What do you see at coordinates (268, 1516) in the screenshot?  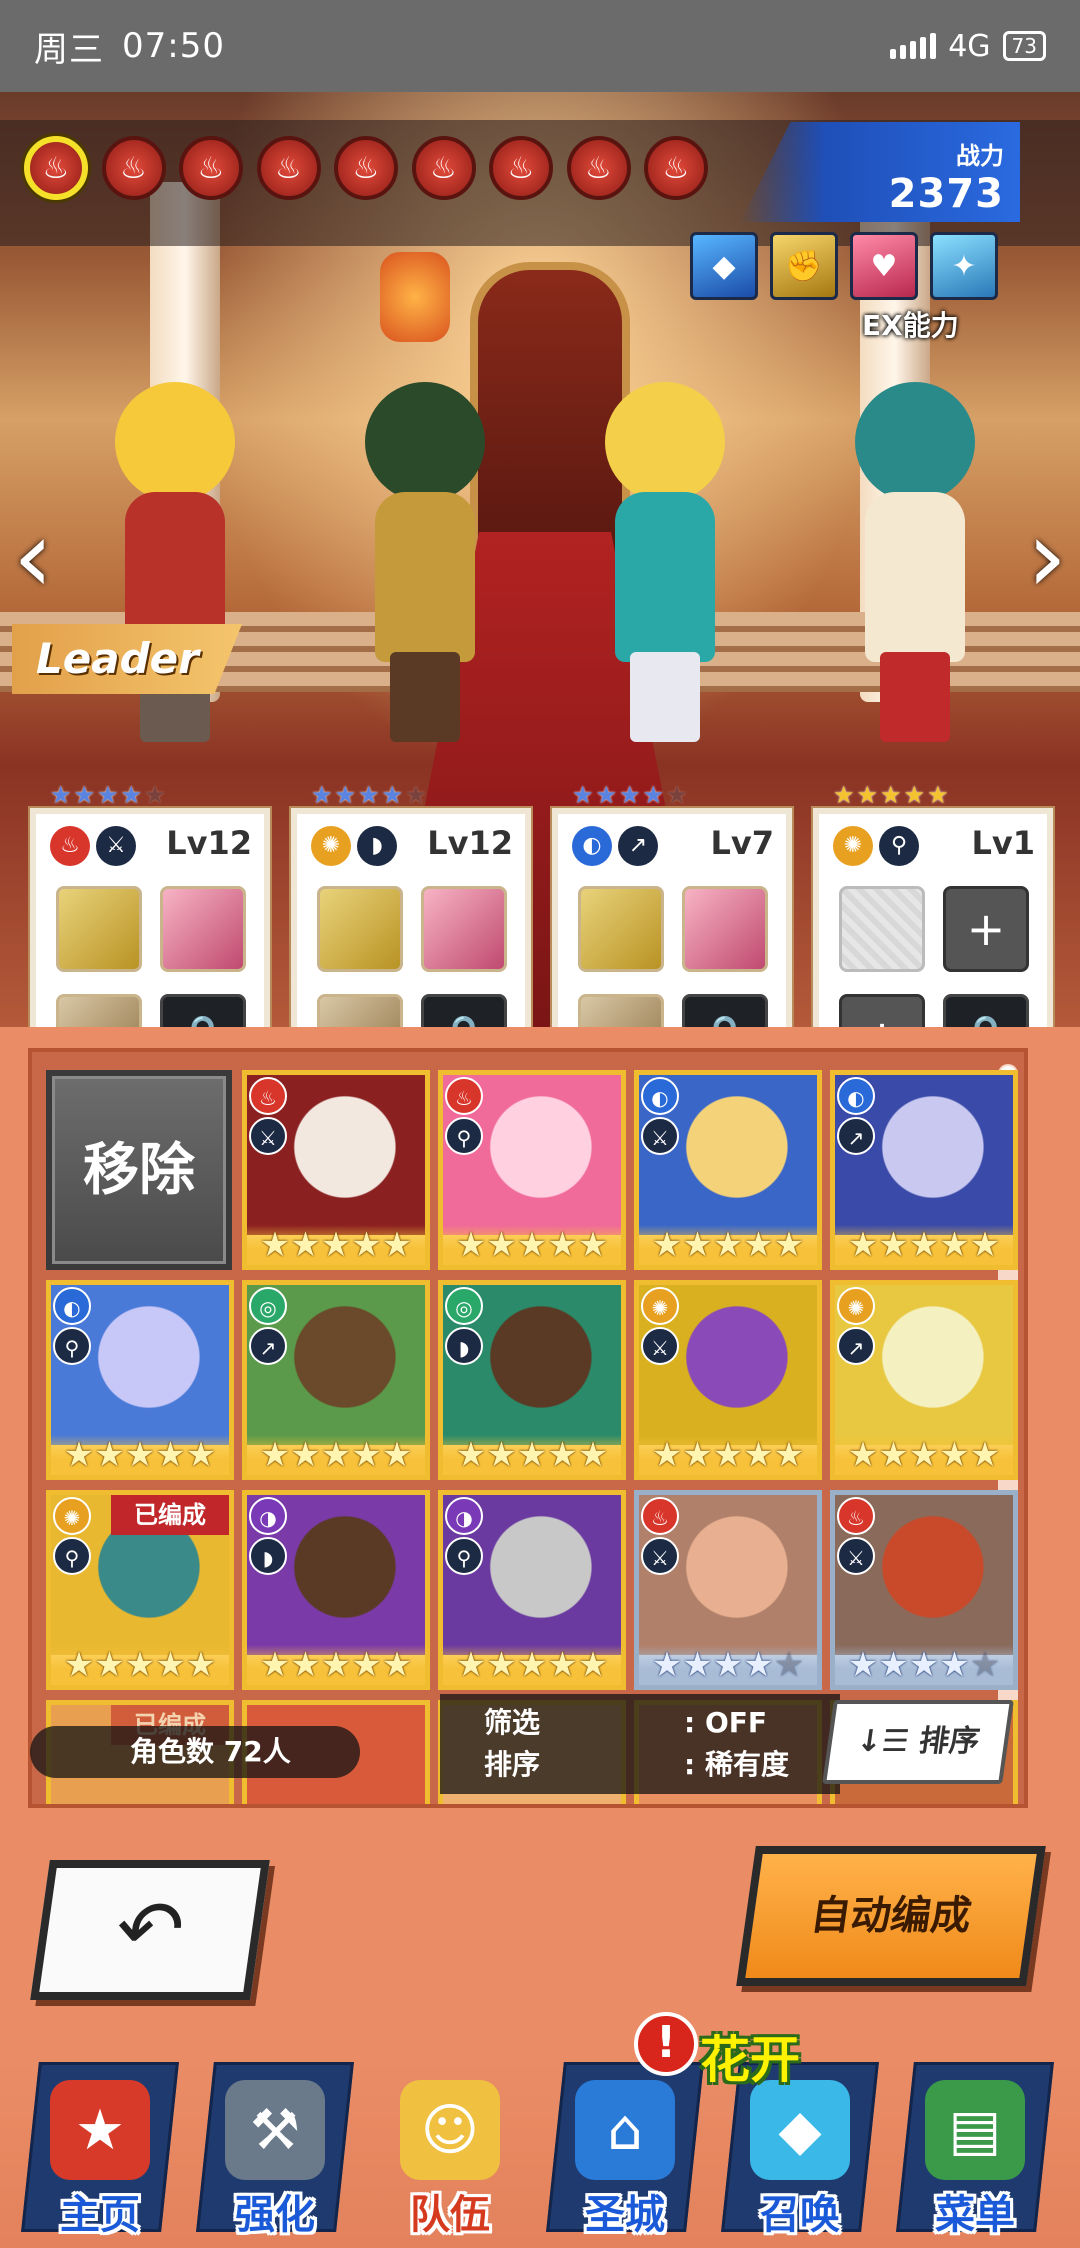 I see `shadow-element-icon: ◑` at bounding box center [268, 1516].